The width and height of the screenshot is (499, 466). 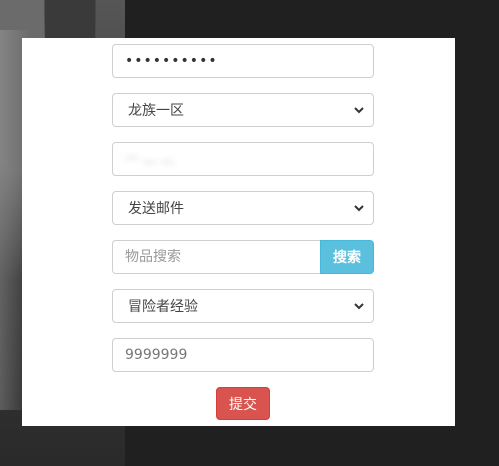 I want to click on server-select: 龙族一区, so click(x=243, y=110).